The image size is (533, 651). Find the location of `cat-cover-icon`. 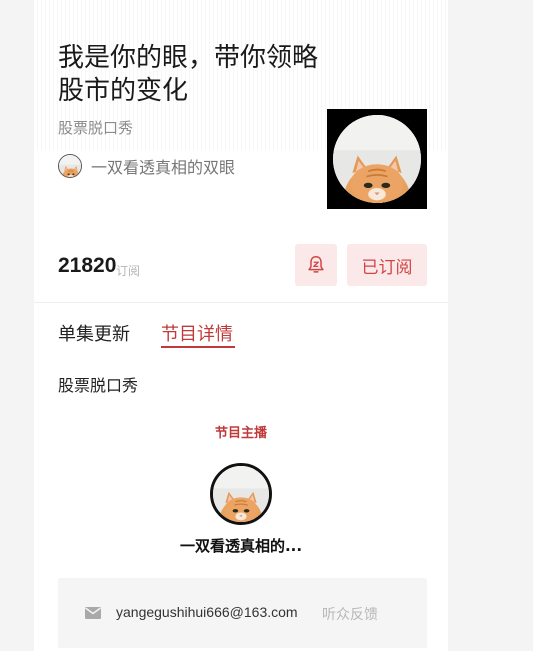

cat-cover-icon is located at coordinates (377, 159).